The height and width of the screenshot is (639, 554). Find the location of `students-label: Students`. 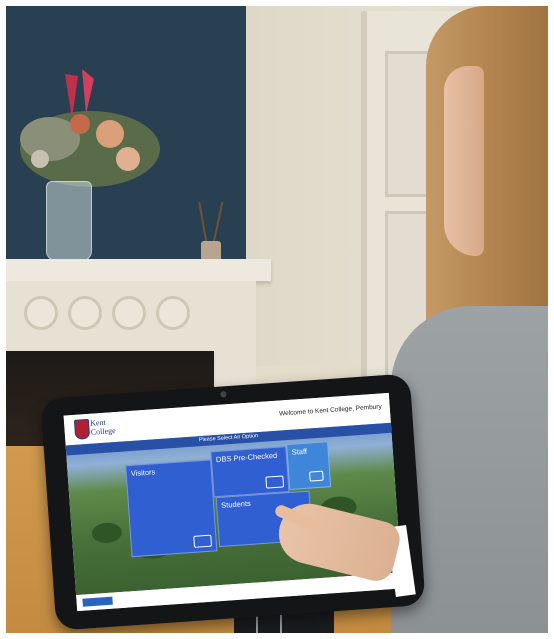

students-label: Students is located at coordinates (236, 504).